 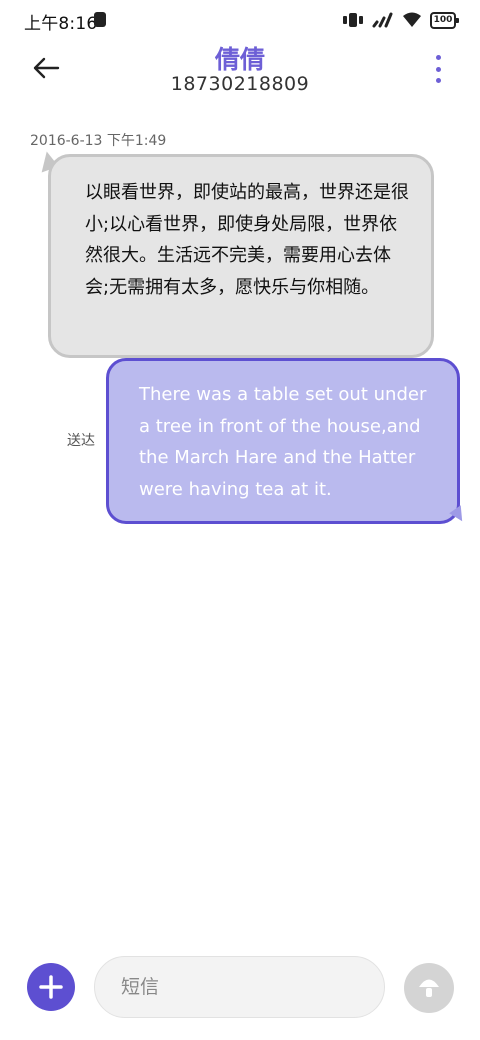 What do you see at coordinates (239, 987) in the screenshot?
I see `message-input` at bounding box center [239, 987].